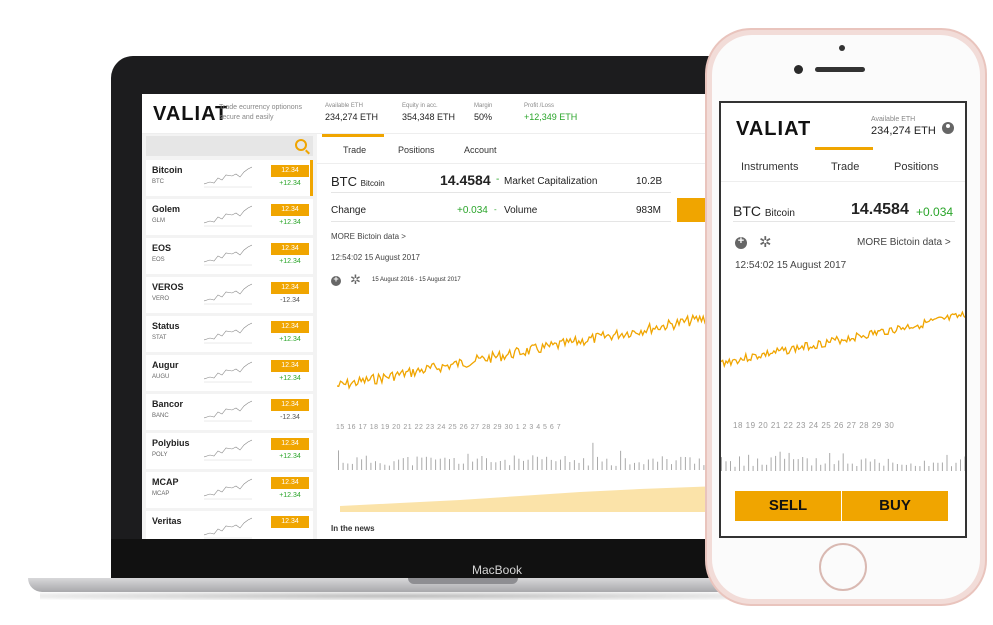  What do you see at coordinates (495, 209) in the screenshot?
I see `volume-arrow-icon: -` at bounding box center [495, 209].